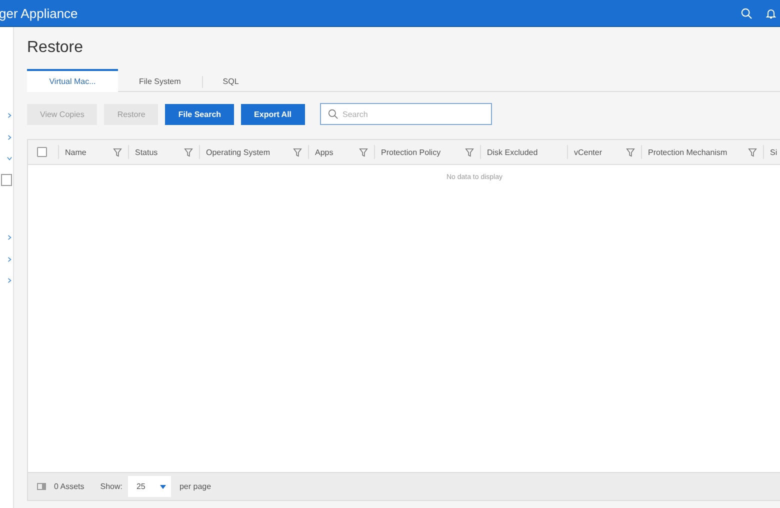 Image resolution: width=780 pixels, height=508 pixels. I want to click on column-header: Protection Mechanism, so click(688, 152).